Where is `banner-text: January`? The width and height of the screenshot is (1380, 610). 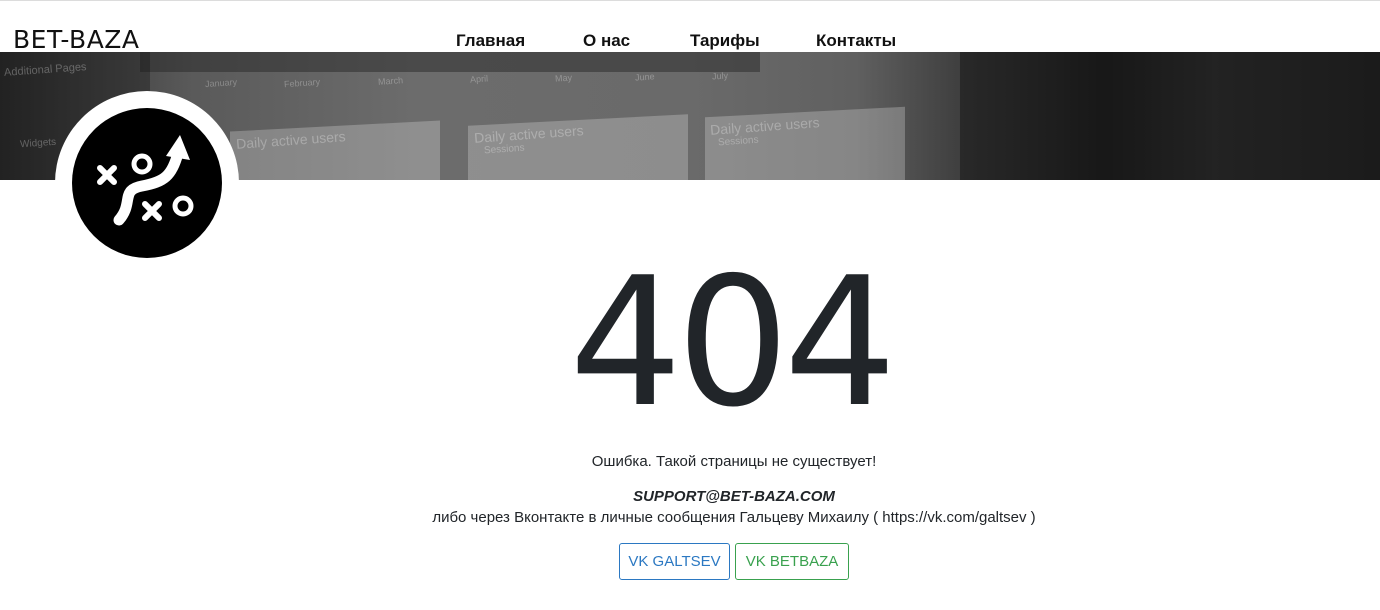 banner-text: January is located at coordinates (221, 83).